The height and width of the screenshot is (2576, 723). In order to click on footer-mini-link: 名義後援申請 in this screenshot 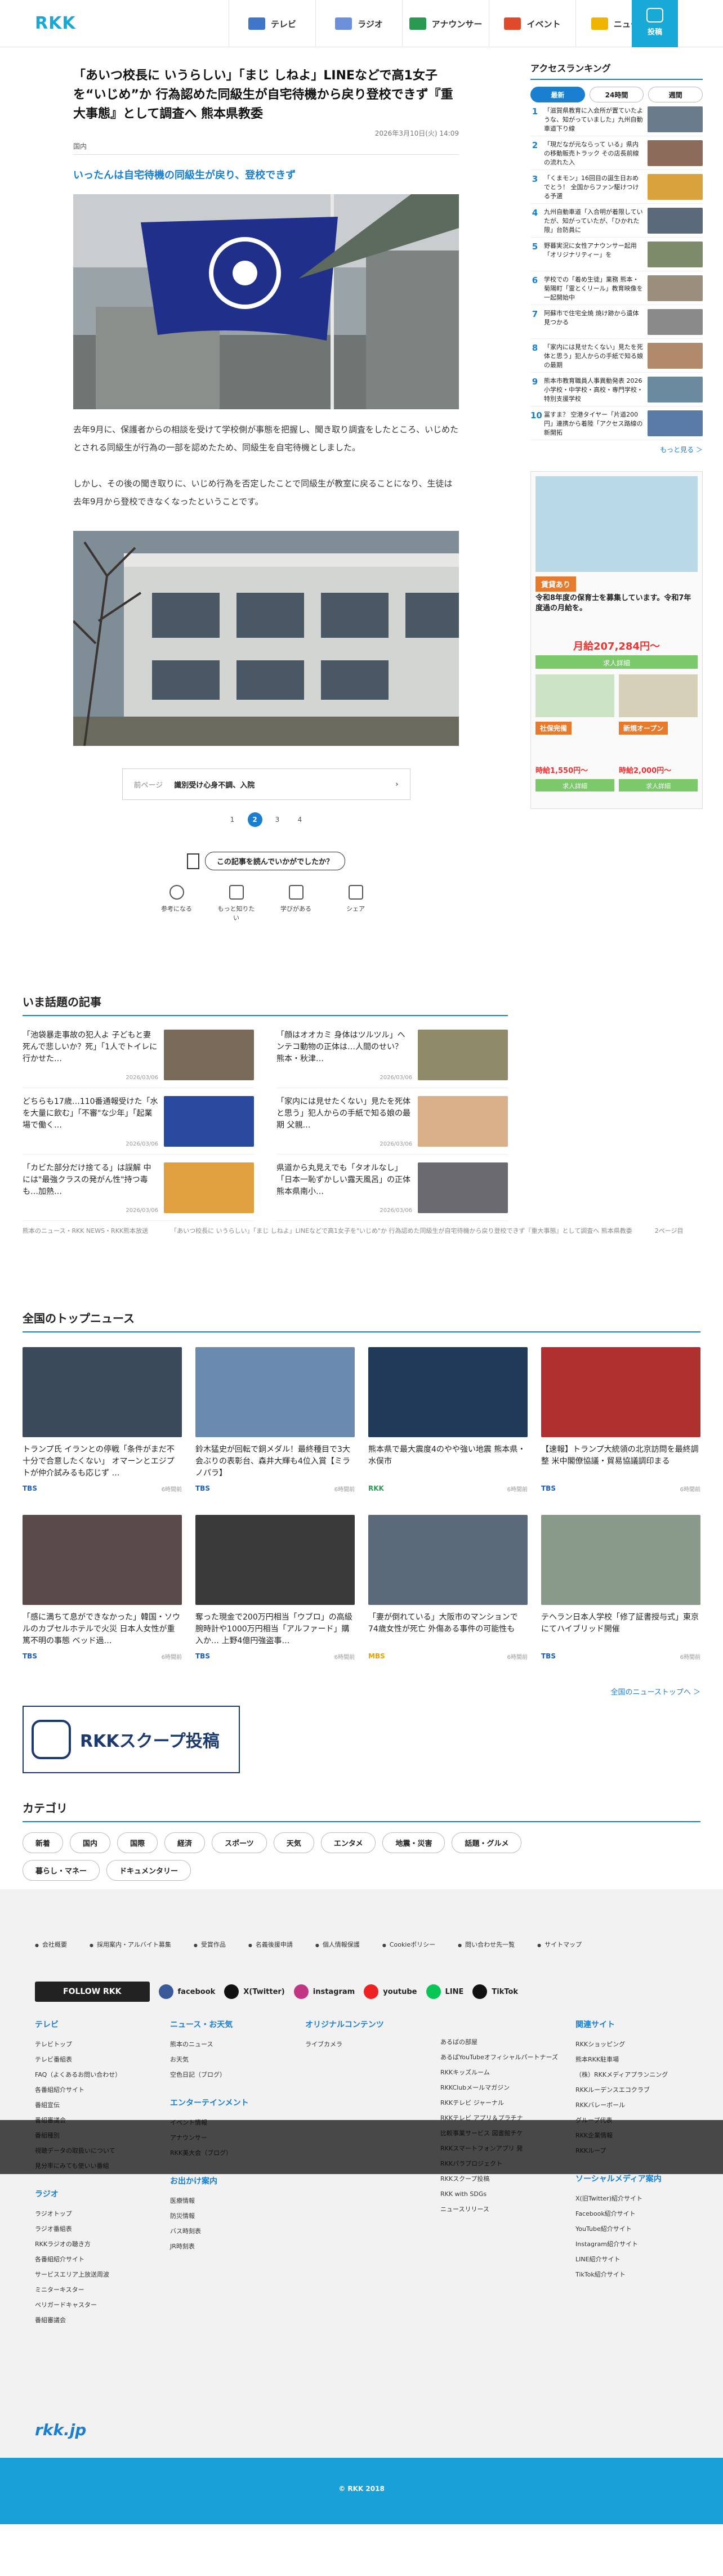, I will do `click(270, 1944)`.